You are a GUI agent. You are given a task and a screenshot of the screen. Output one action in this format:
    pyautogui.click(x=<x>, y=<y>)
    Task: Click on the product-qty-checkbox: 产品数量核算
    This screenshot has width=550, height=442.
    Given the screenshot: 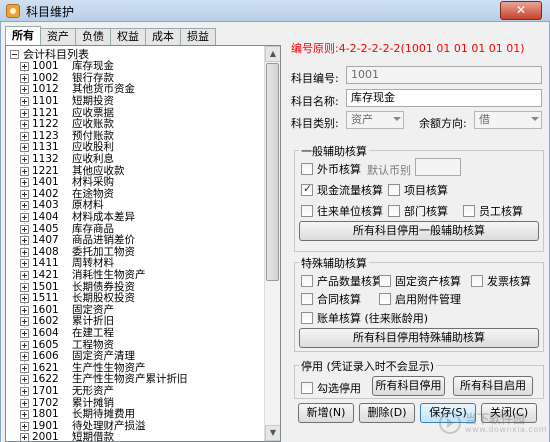 What is the action you would take?
    pyautogui.click(x=342, y=281)
    